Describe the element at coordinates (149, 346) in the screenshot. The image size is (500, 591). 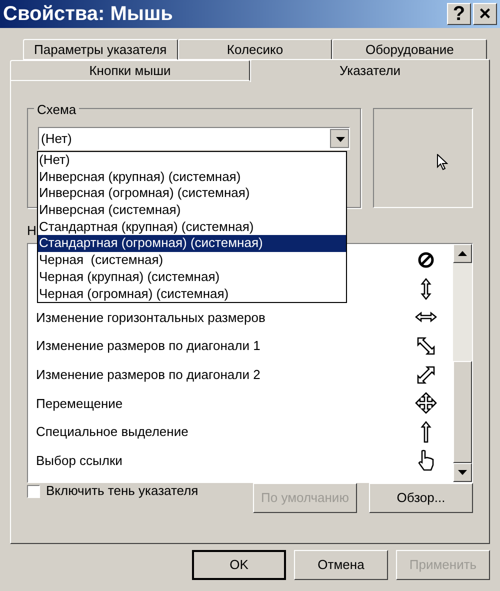
I see `cursor-name: Изменение размеров по диагонали 1` at that location.